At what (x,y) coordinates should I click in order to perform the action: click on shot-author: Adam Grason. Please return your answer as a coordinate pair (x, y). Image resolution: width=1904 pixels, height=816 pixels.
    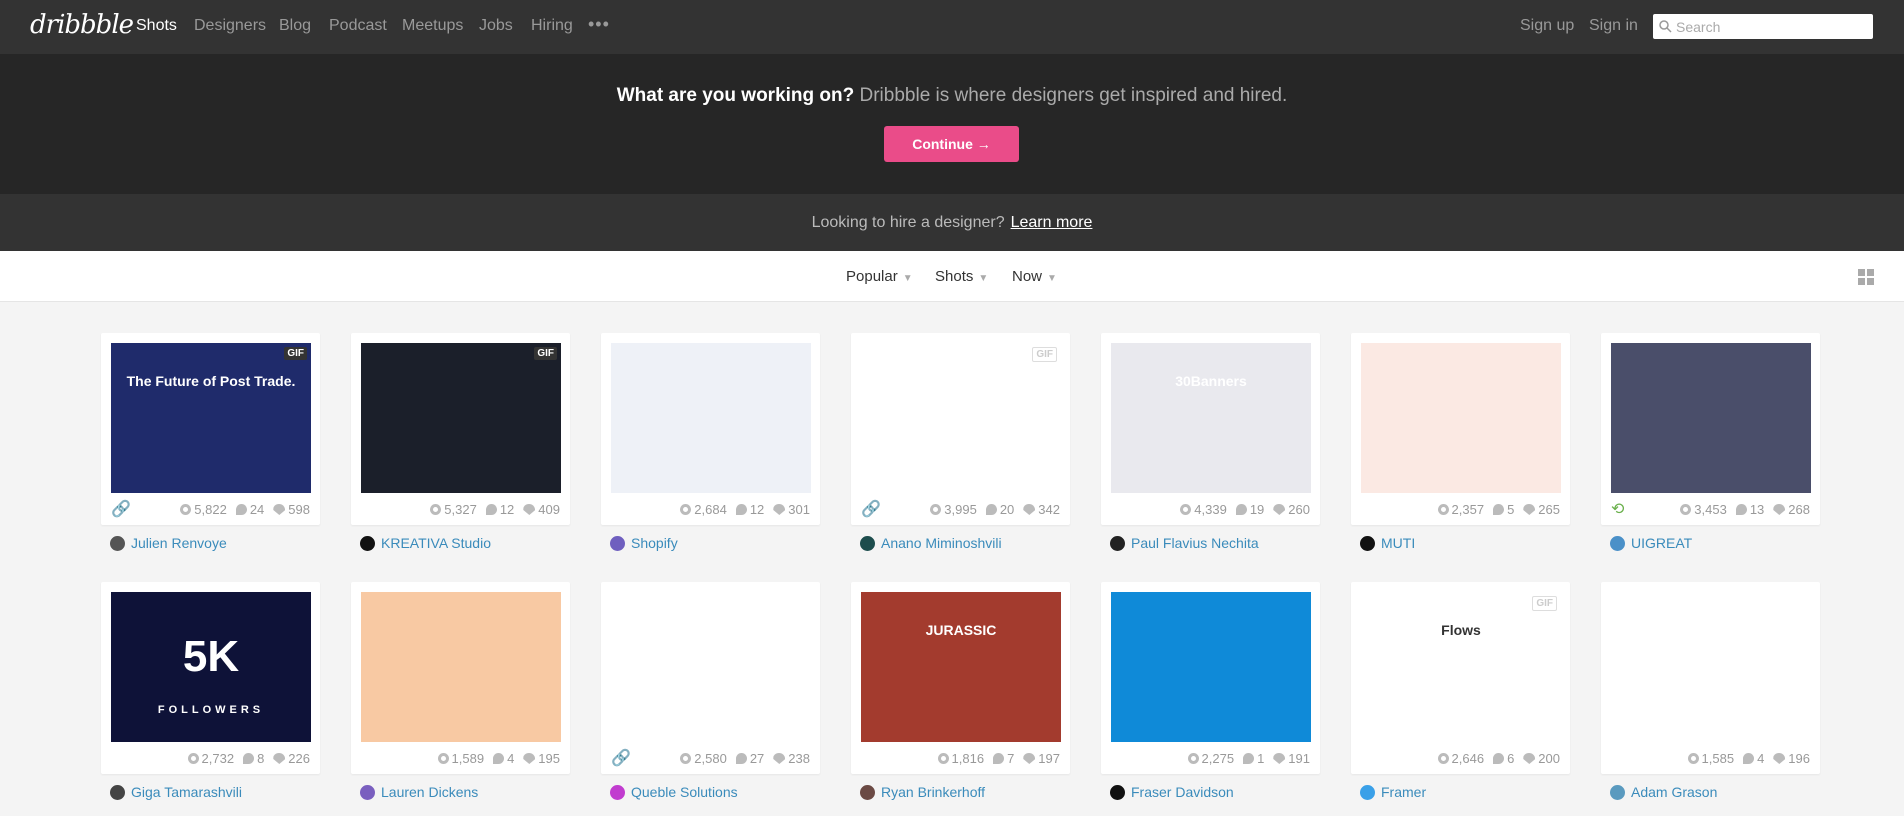
    Looking at the image, I should click on (1663, 792).